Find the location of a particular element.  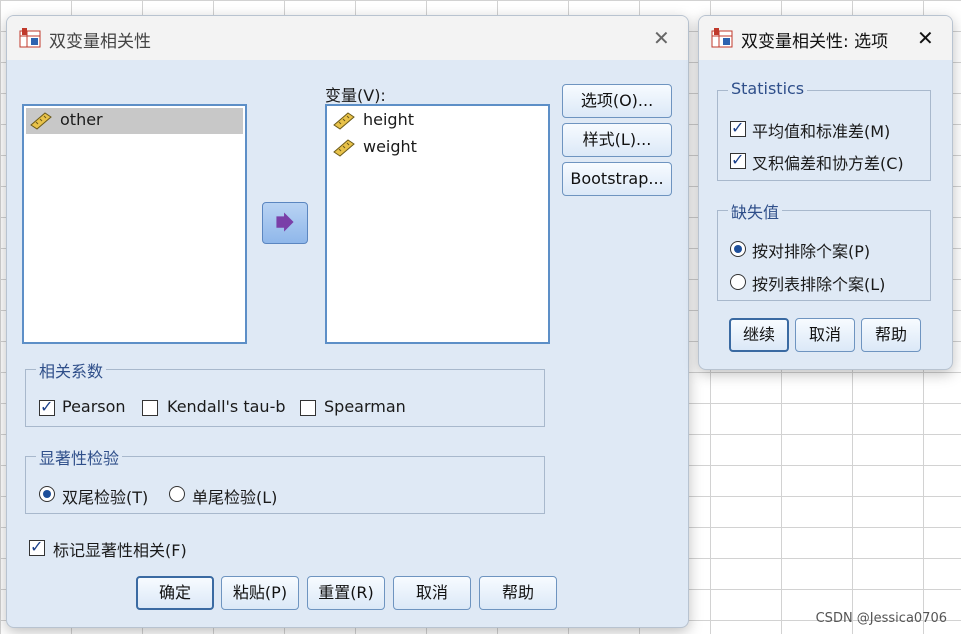

paste-button: 粘贴(P) is located at coordinates (260, 593).